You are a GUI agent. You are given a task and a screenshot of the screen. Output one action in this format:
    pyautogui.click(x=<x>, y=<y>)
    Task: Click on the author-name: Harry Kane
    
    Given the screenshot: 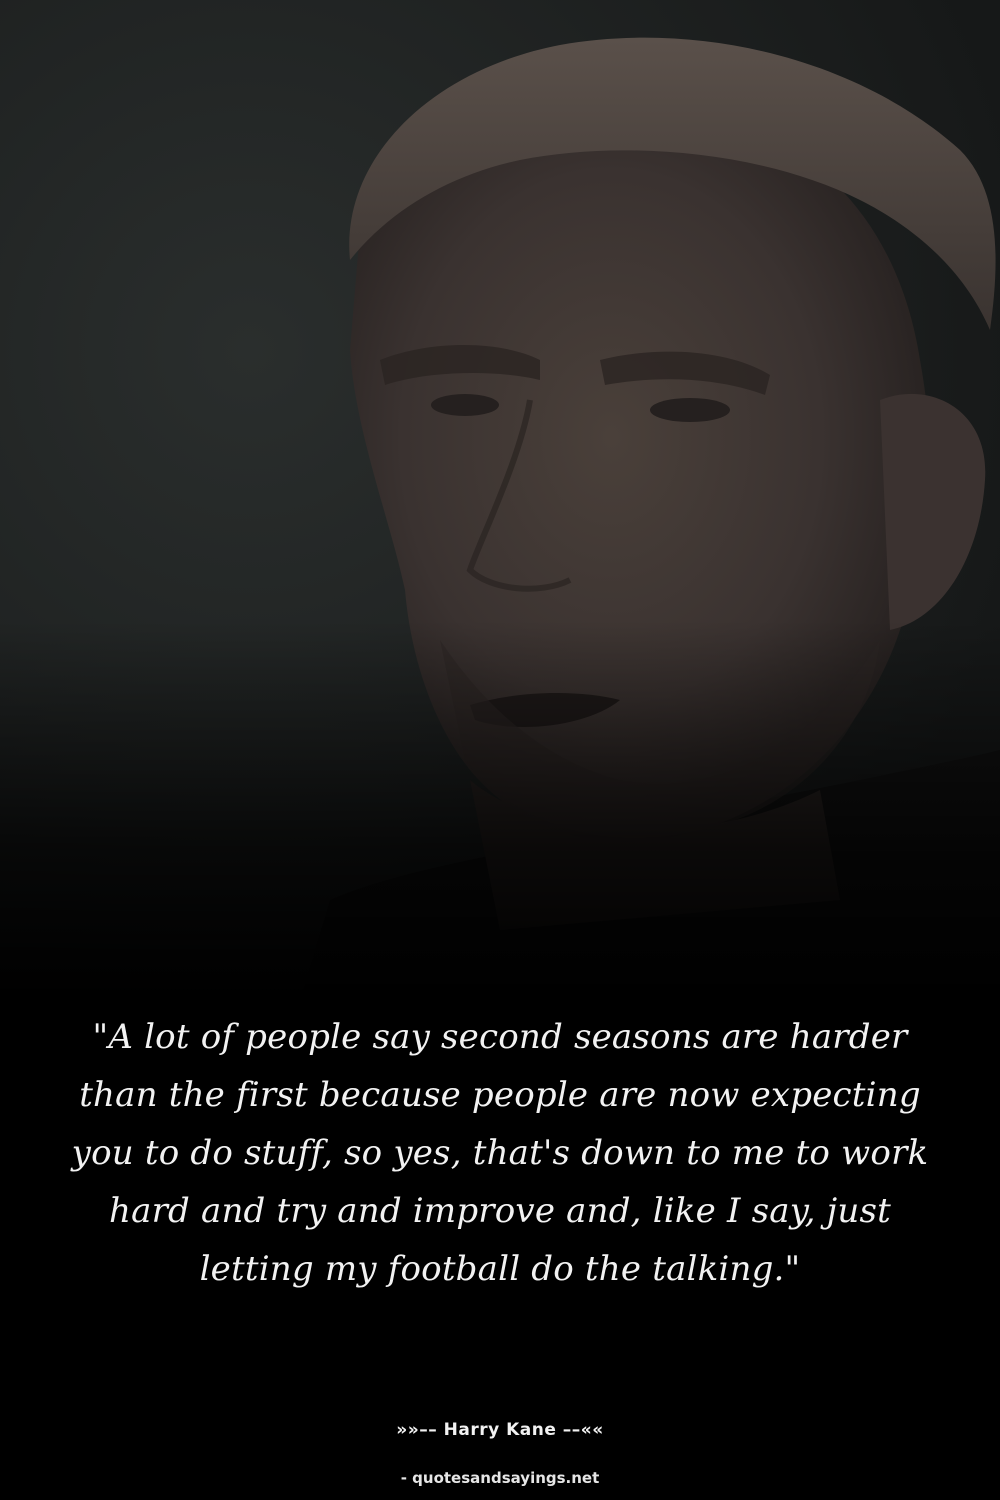 What is the action you would take?
    pyautogui.click(x=500, y=1430)
    